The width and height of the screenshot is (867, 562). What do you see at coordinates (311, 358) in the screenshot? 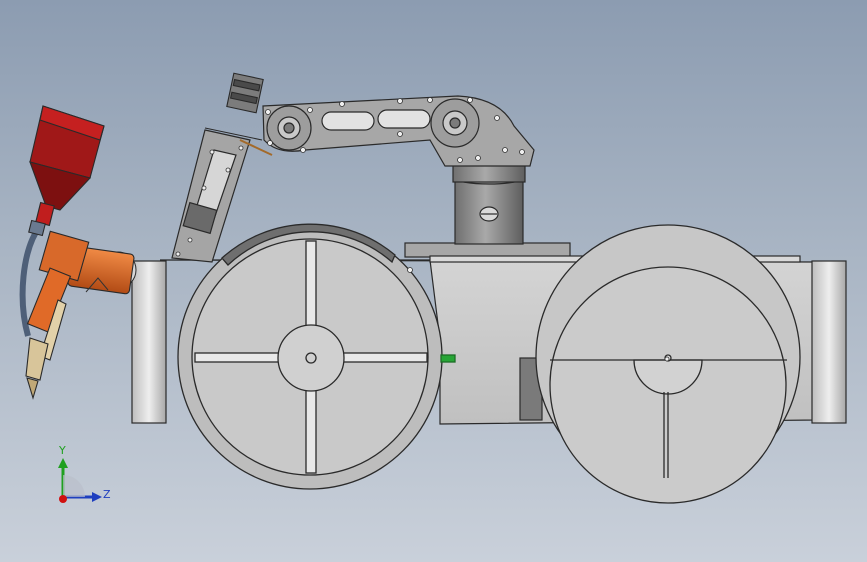
I see `front-wheel-hub` at bounding box center [311, 358].